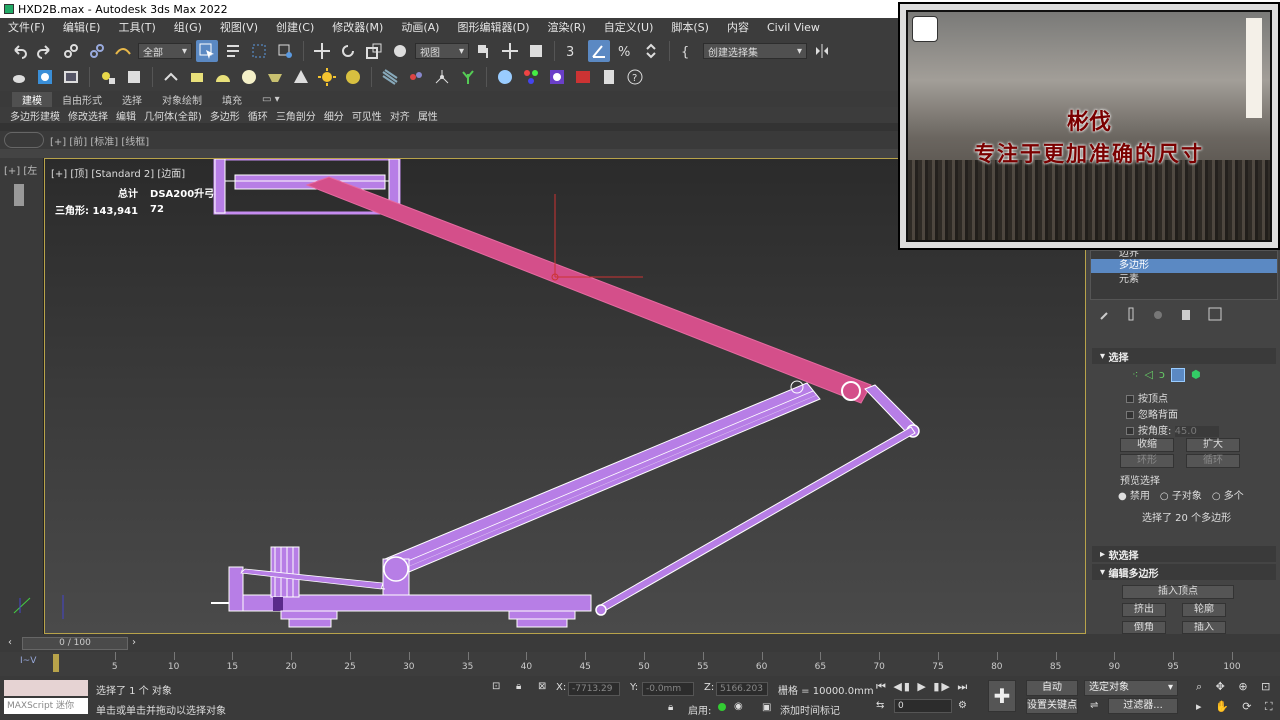  I want to click on time-tag-icon: ▣, so click(766, 707).